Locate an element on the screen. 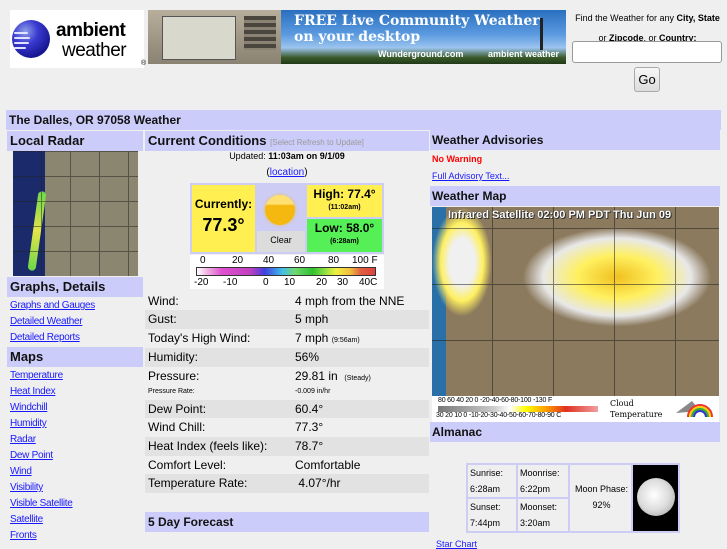  map-link-radar: Radar is located at coordinates (23, 439).